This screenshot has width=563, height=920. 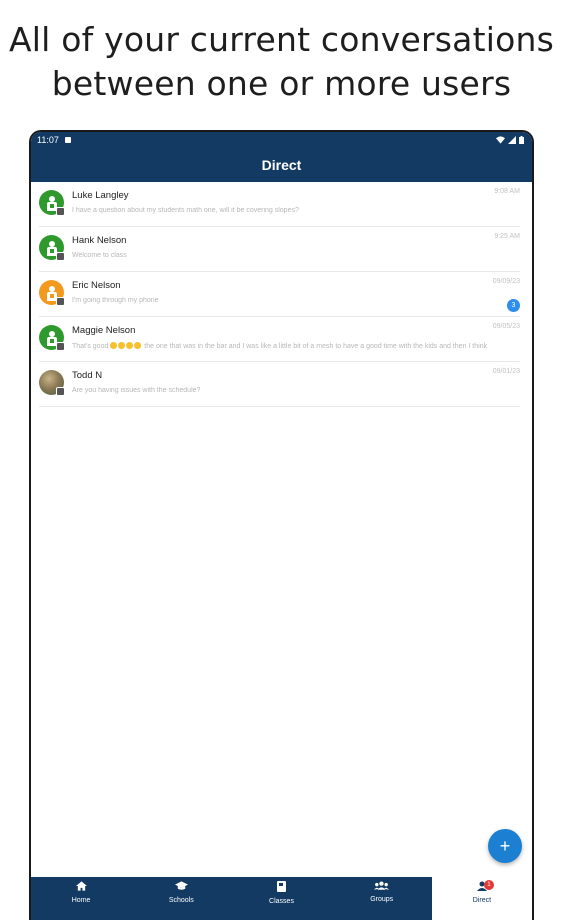 I want to click on book-icon, so click(x=281, y=886).